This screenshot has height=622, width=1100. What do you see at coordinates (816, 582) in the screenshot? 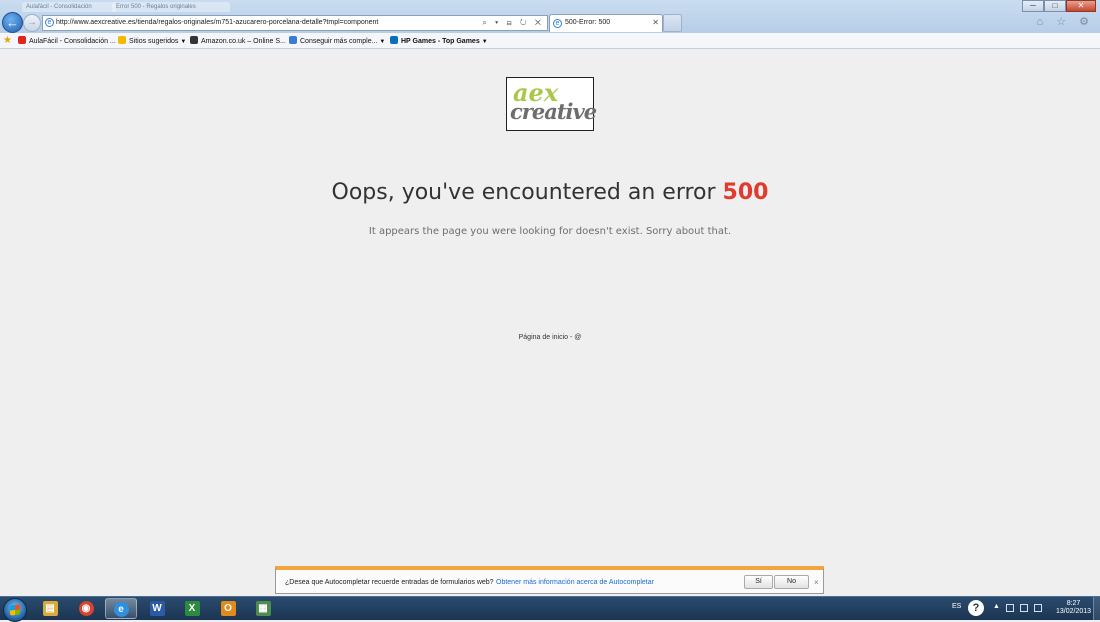
I see `close-icon: ×` at bounding box center [816, 582].